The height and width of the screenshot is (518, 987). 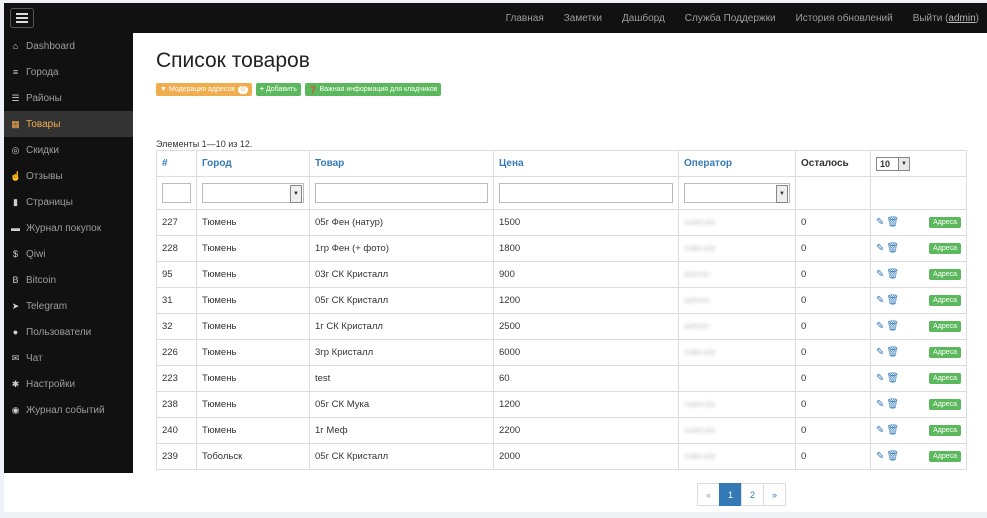 I want to click on cell-id-text: 226, so click(x=170, y=352).